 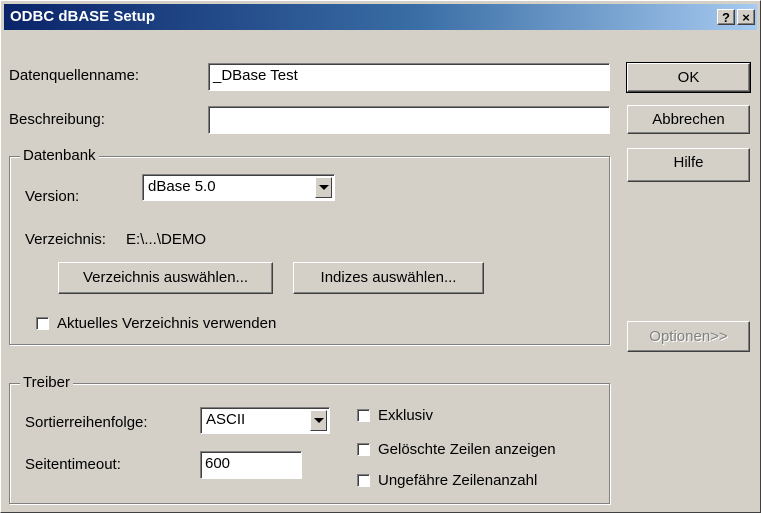 What do you see at coordinates (57, 119) in the screenshot?
I see `description-label: Beschreibung:` at bounding box center [57, 119].